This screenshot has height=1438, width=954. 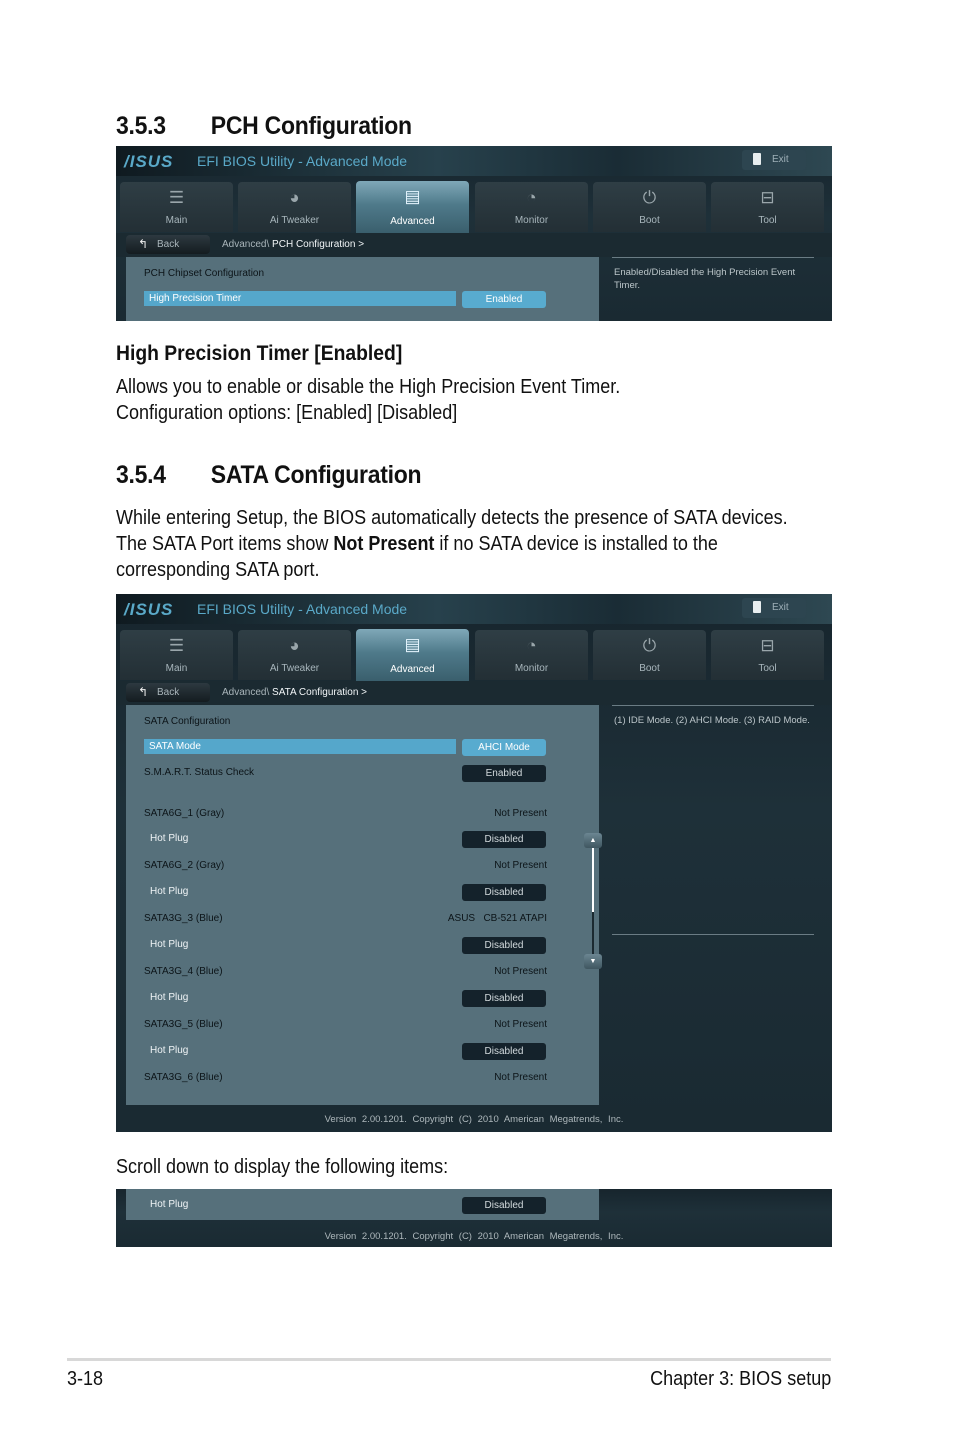 I want to click on navigation-bar: ↰ Back Advanced\ PCH Configuration >, so click(x=474, y=245).